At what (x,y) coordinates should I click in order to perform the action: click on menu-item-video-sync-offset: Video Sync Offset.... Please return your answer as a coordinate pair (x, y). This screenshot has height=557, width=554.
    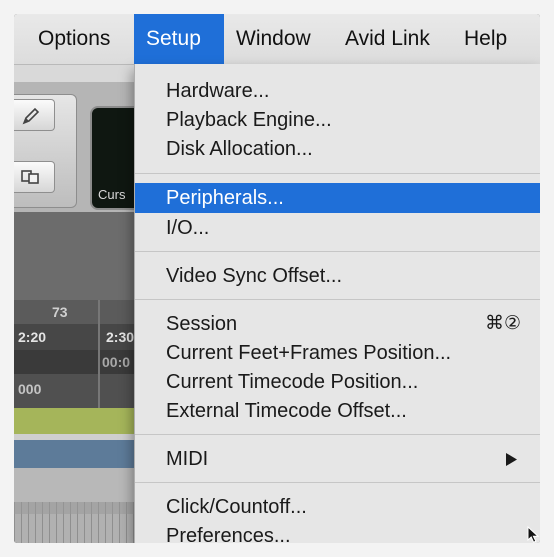
    Looking at the image, I should click on (337, 276).